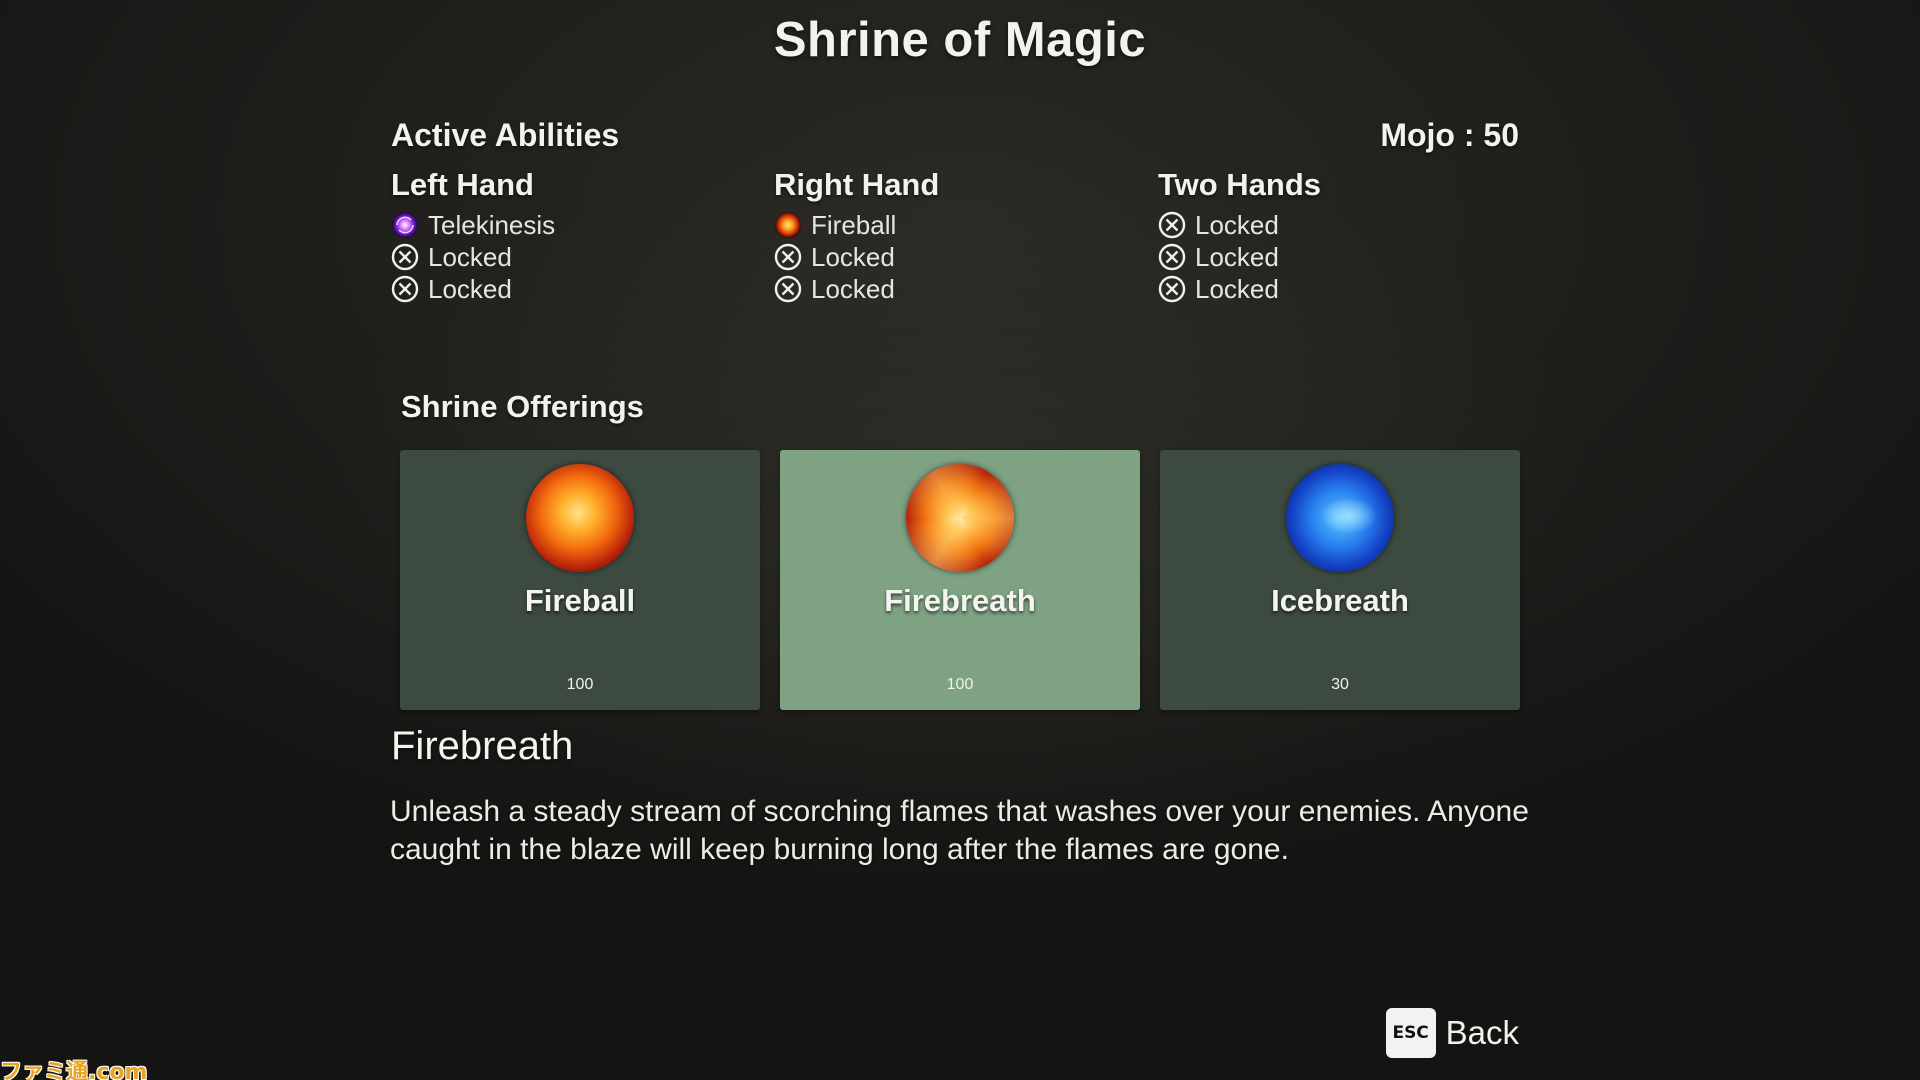 The image size is (1920, 1080). What do you see at coordinates (960, 40) in the screenshot?
I see `page-title: Shrine of Magic` at bounding box center [960, 40].